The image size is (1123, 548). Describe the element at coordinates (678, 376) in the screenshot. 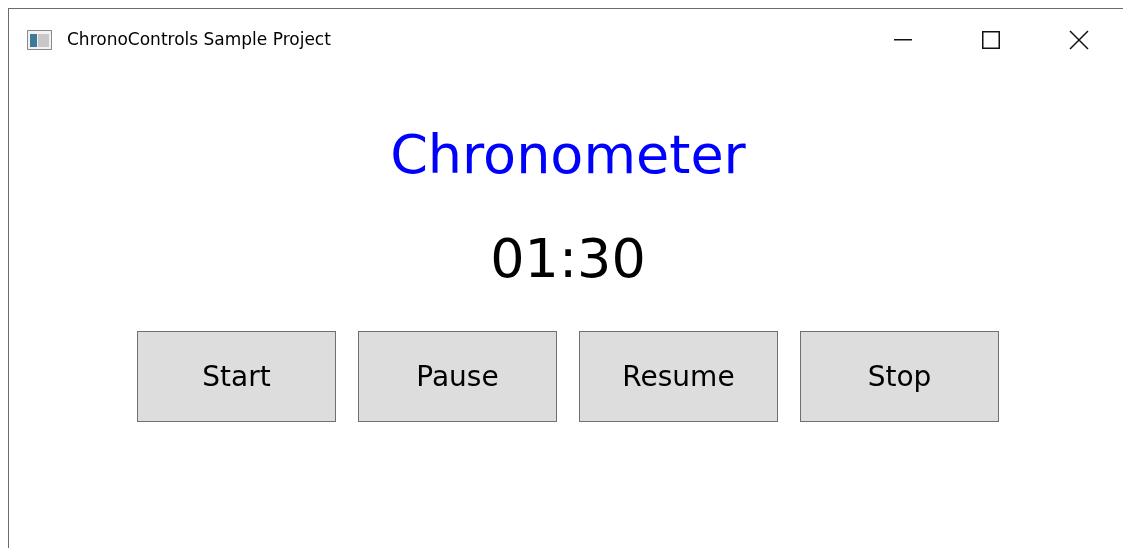

I see `control-button: Resume` at that location.